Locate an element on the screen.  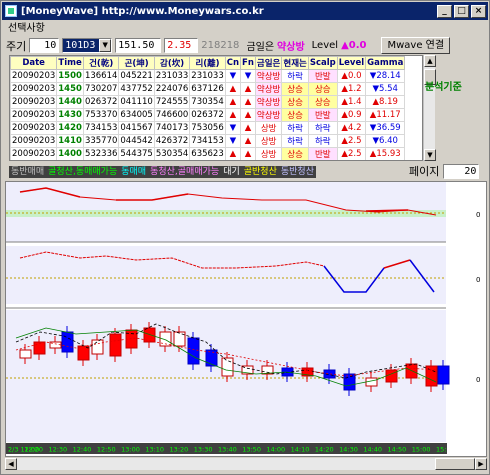
column-header: 곤(坤) is located at coordinates (136, 63).